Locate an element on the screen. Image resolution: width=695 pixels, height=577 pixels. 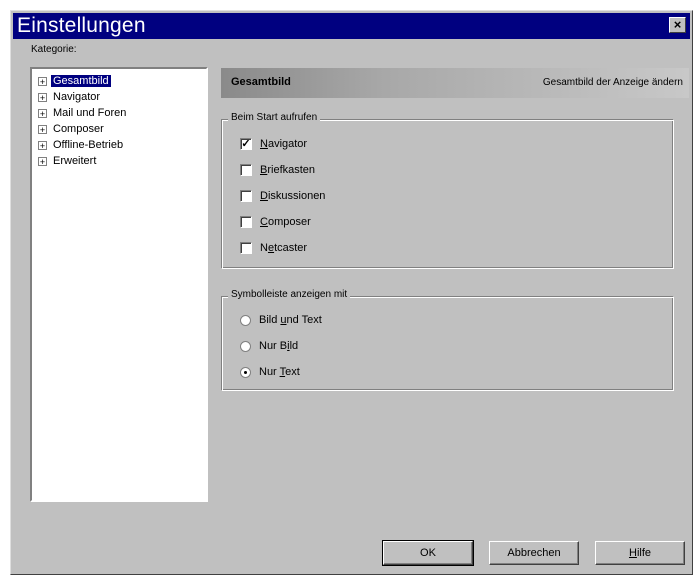
panel-title: Gesamtbild is located at coordinates (261, 82).